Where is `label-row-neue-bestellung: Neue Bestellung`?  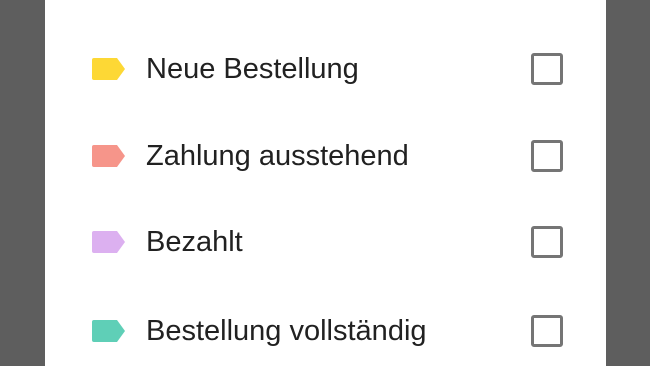
label-row-neue-bestellung: Neue Bestellung is located at coordinates (325, 69).